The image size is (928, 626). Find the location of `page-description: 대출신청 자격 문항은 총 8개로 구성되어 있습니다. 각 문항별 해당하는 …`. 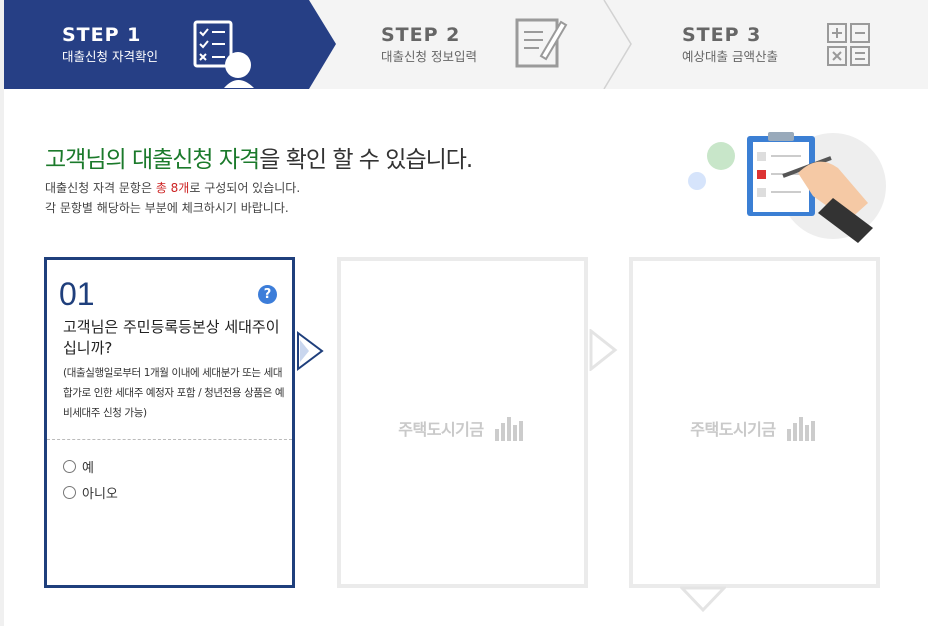

page-description: 대출신청 자격 문항은 총 8개로 구성되어 있습니다. 각 문항별 해당하는 … is located at coordinates (172, 198).